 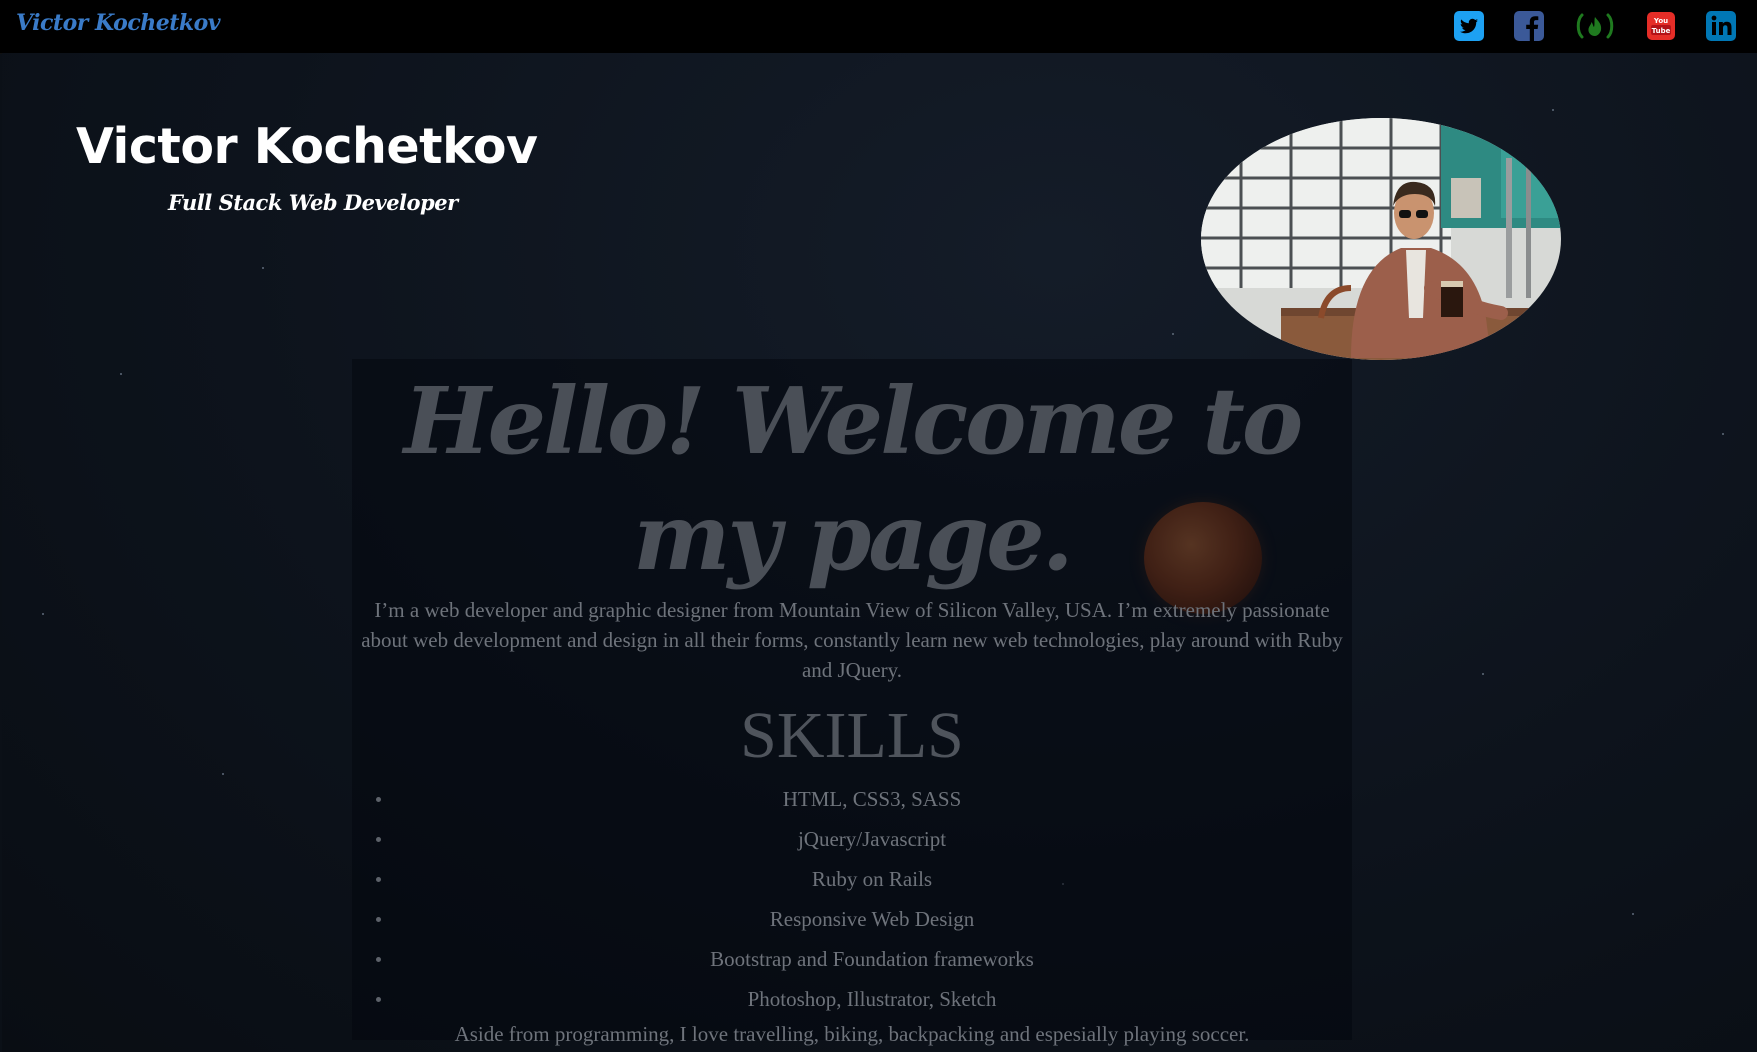 I want to click on skills-heading: SKILLS, so click(x=852, y=735).